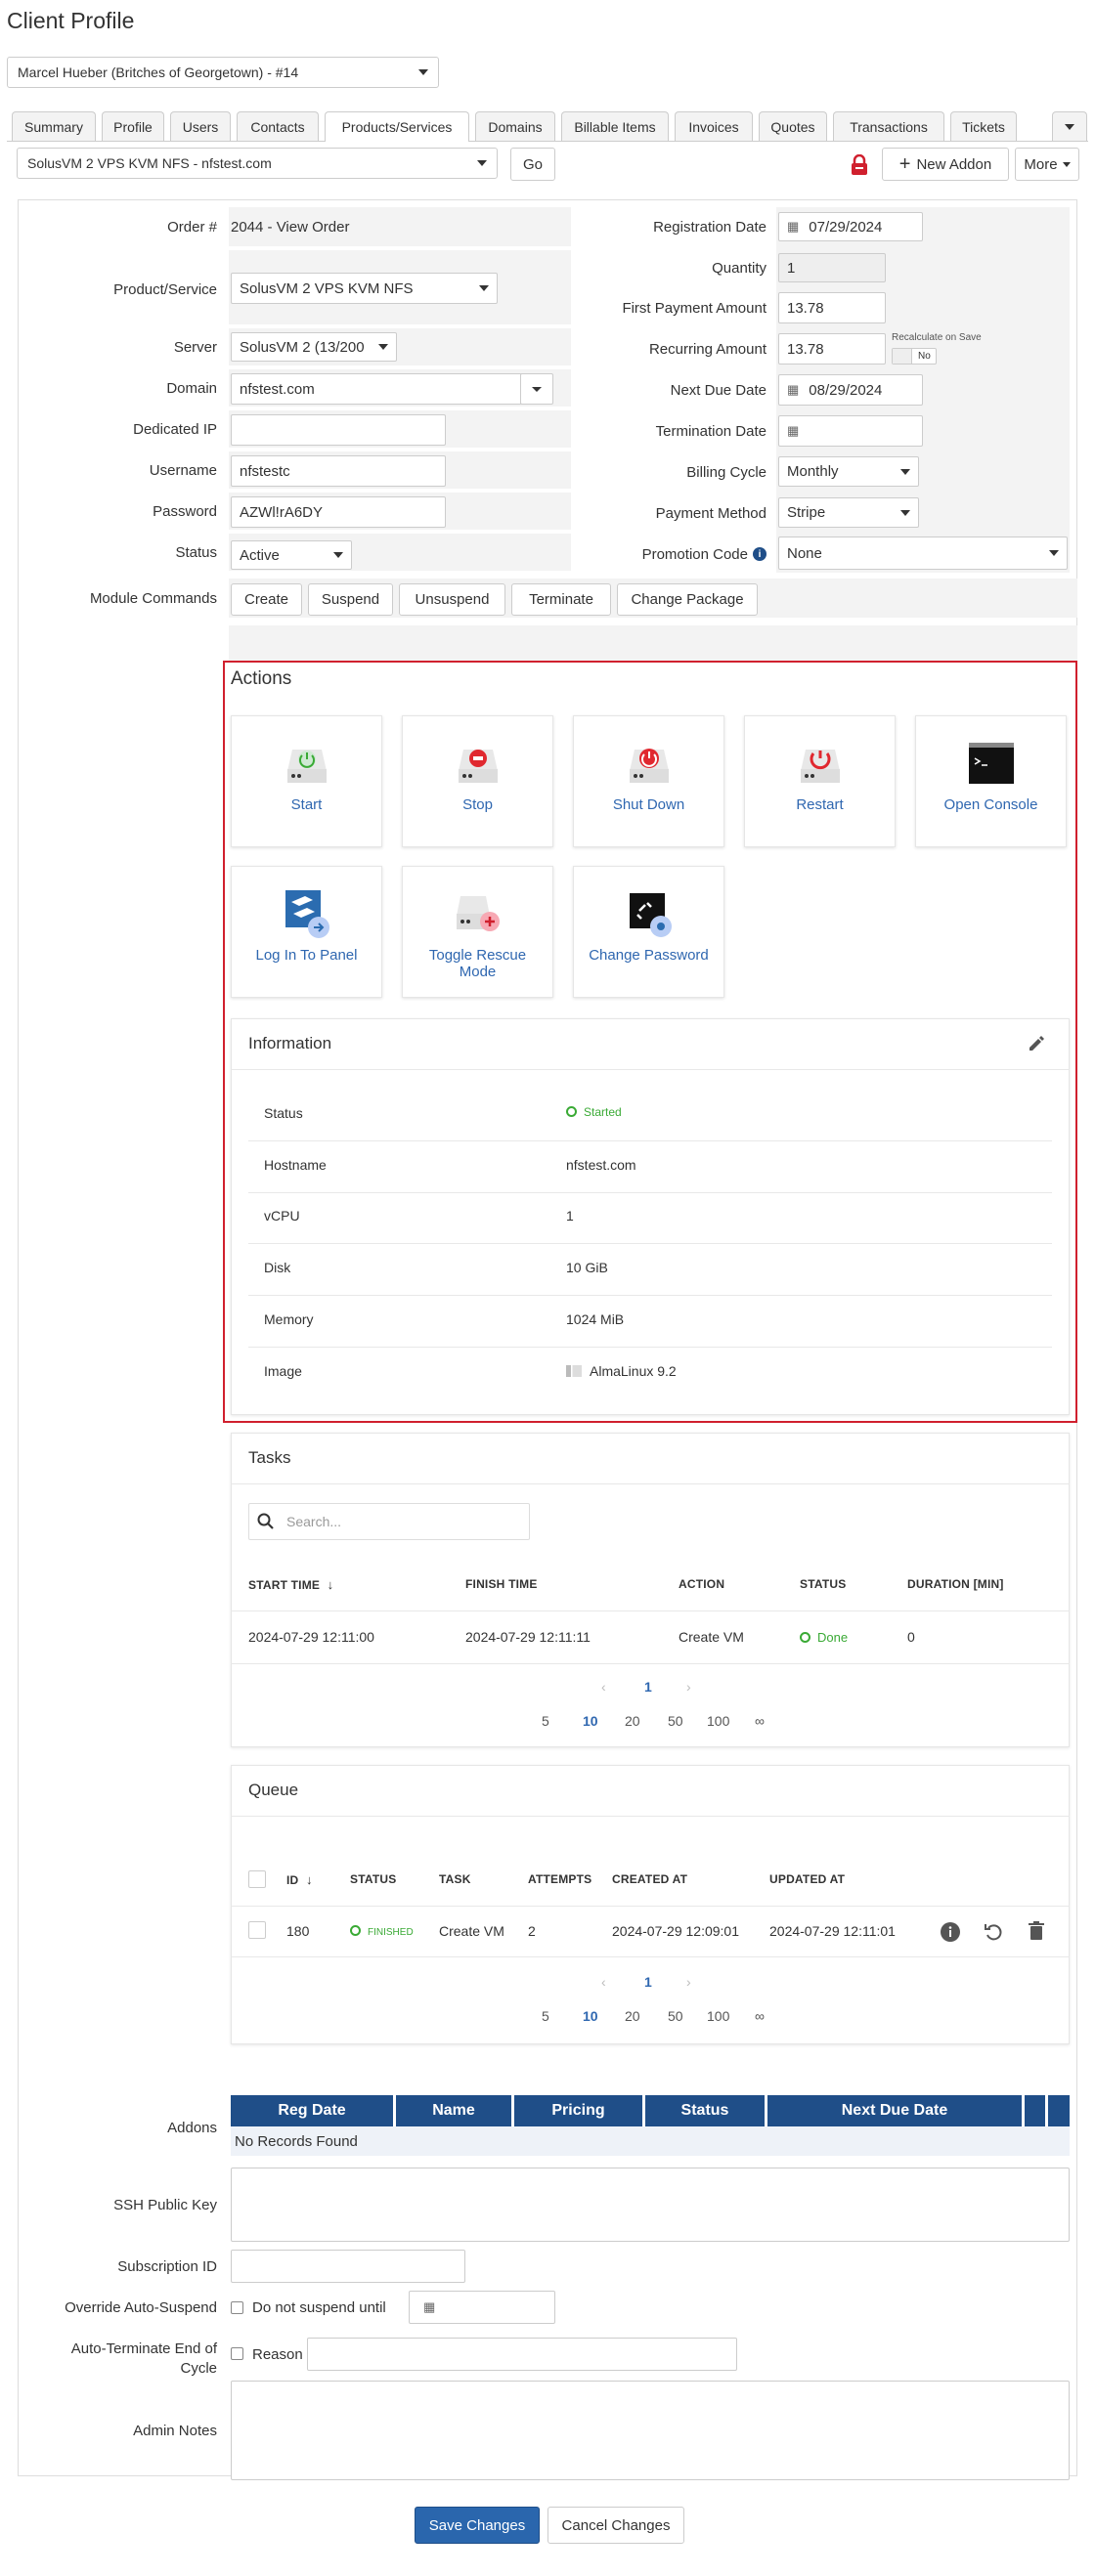  I want to click on tasks-pagesize-5: 5, so click(545, 1721).